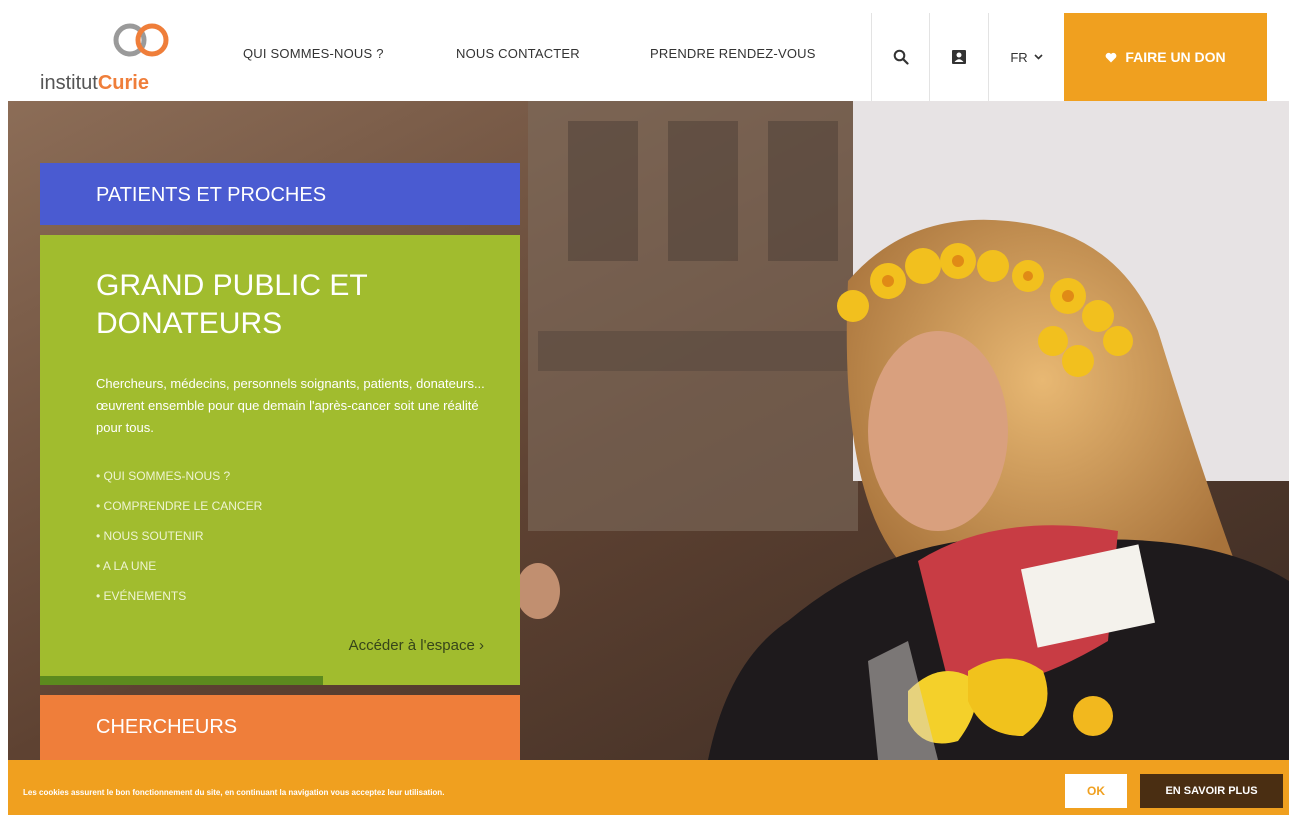 This screenshot has width=1289, height=815. What do you see at coordinates (1019, 57) in the screenshot?
I see `language-label: FR` at bounding box center [1019, 57].